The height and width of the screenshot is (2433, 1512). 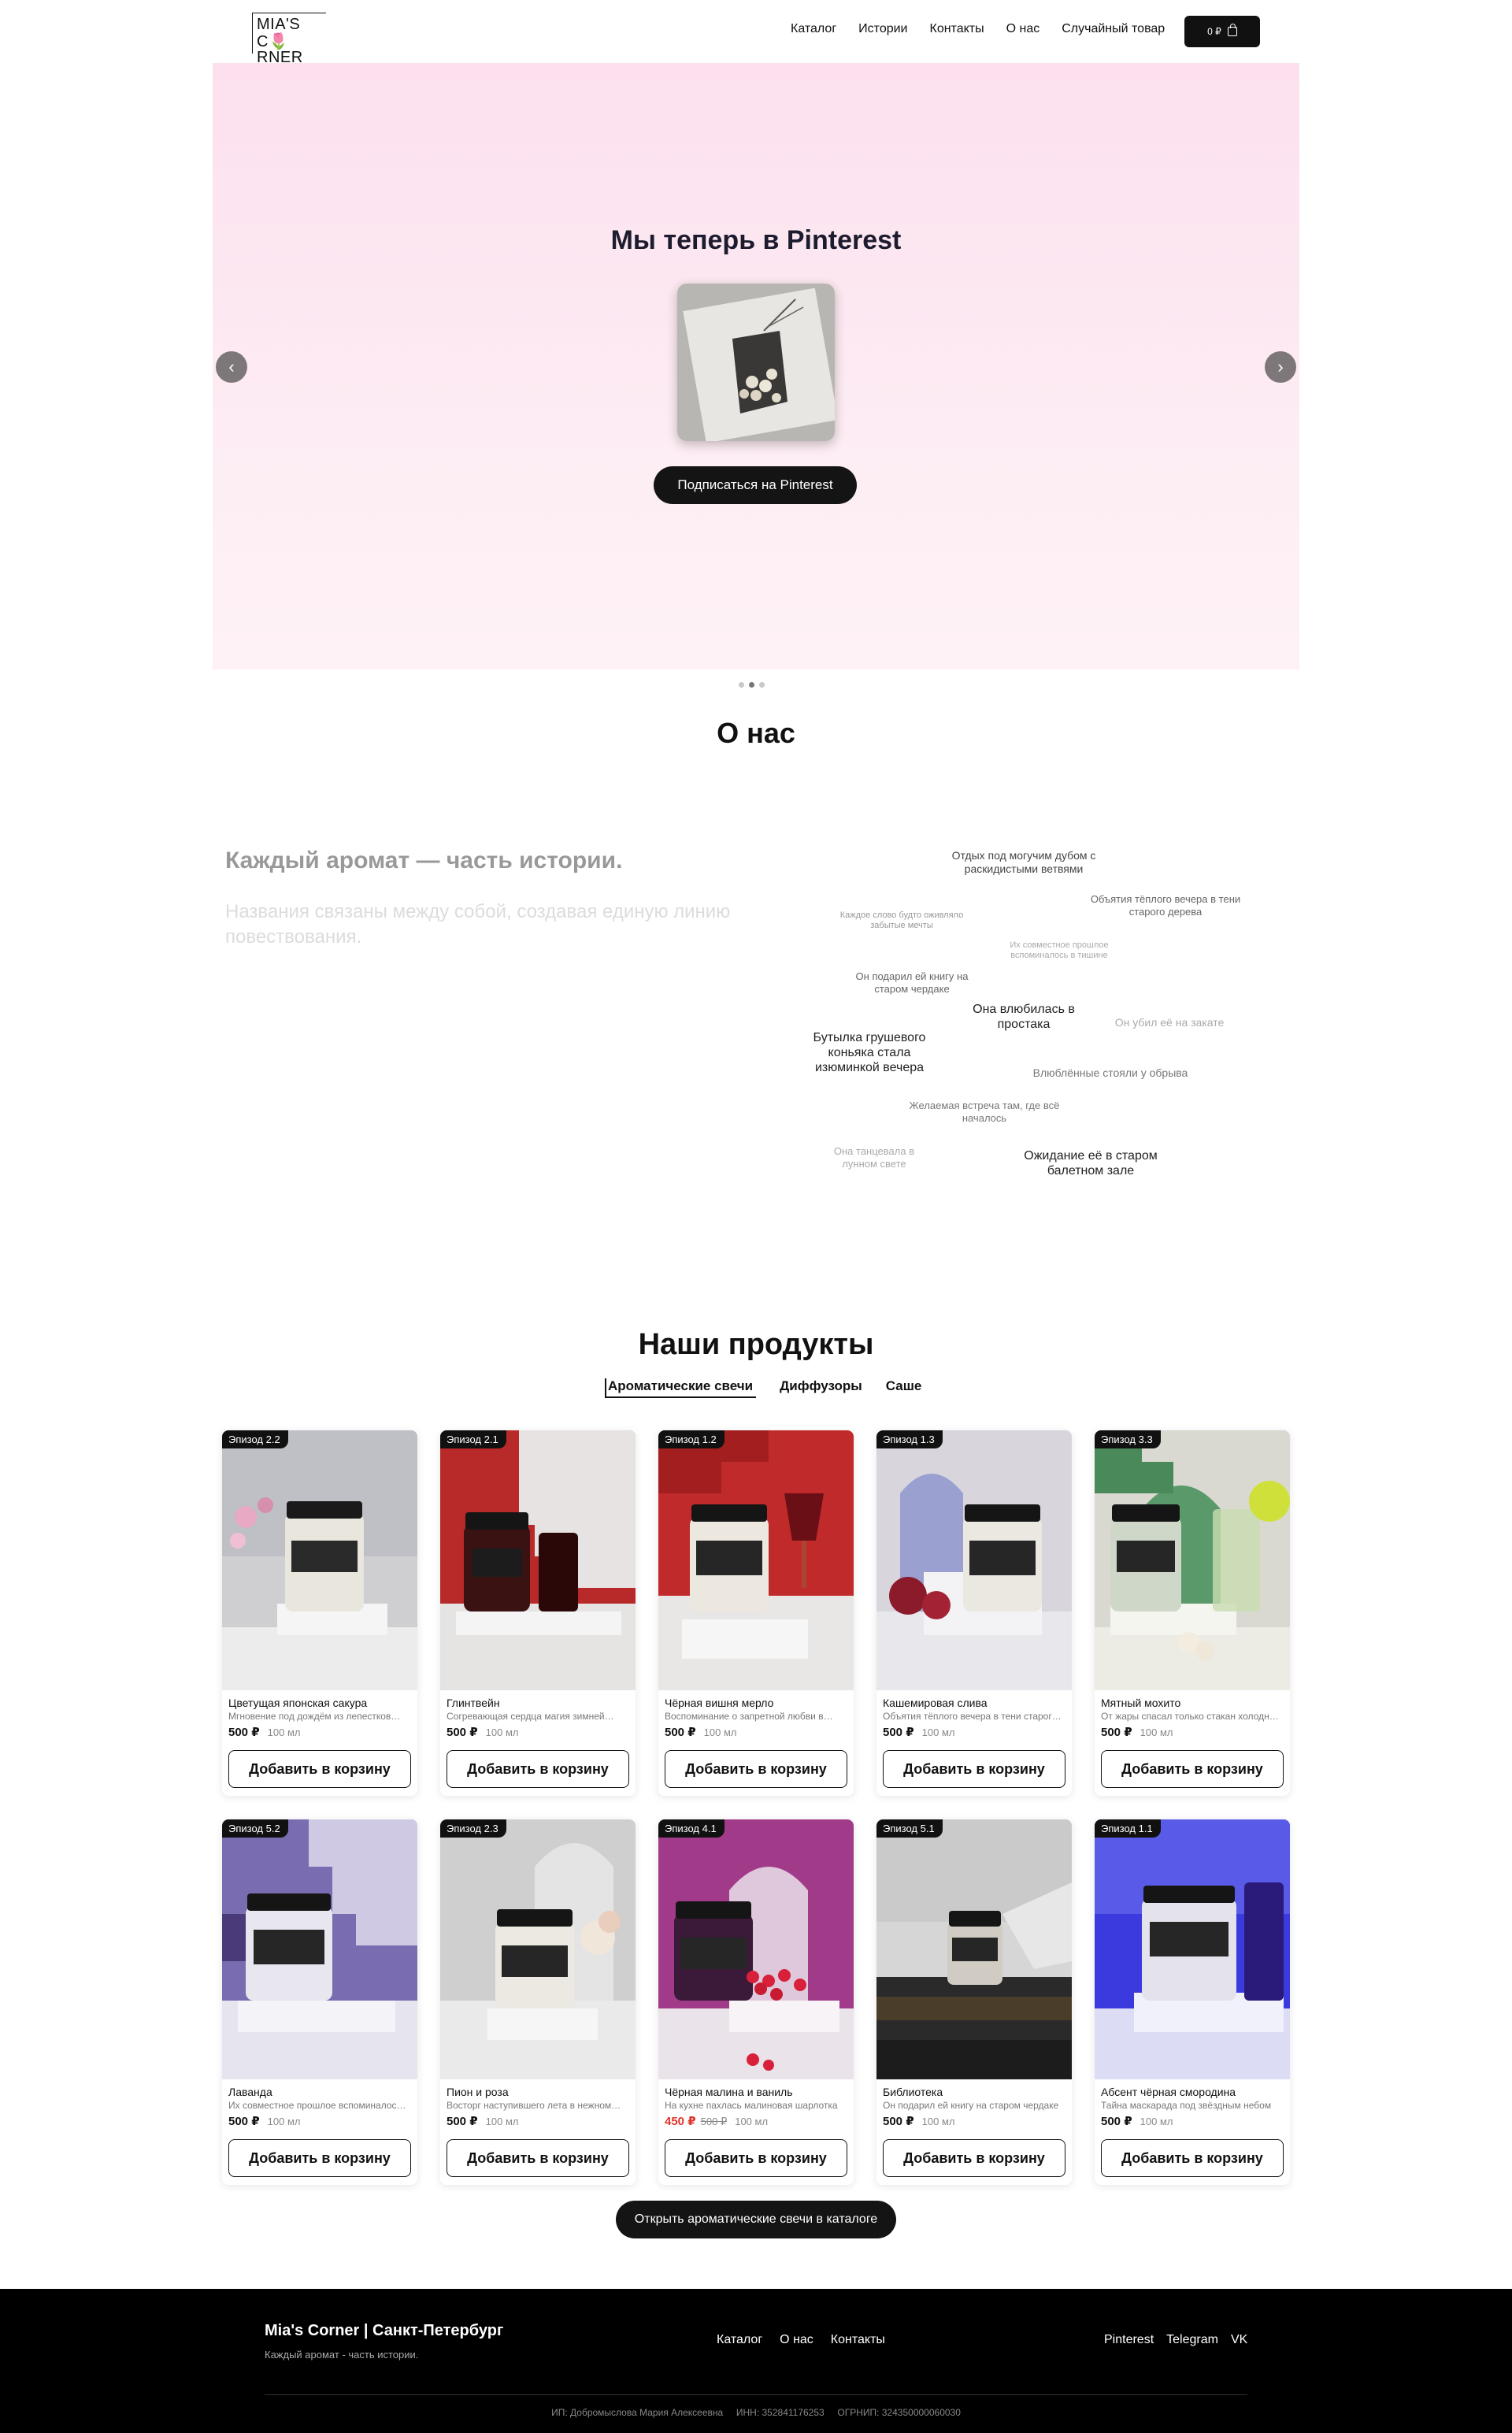 I want to click on tab-sachets: Саше, so click(x=904, y=1388).